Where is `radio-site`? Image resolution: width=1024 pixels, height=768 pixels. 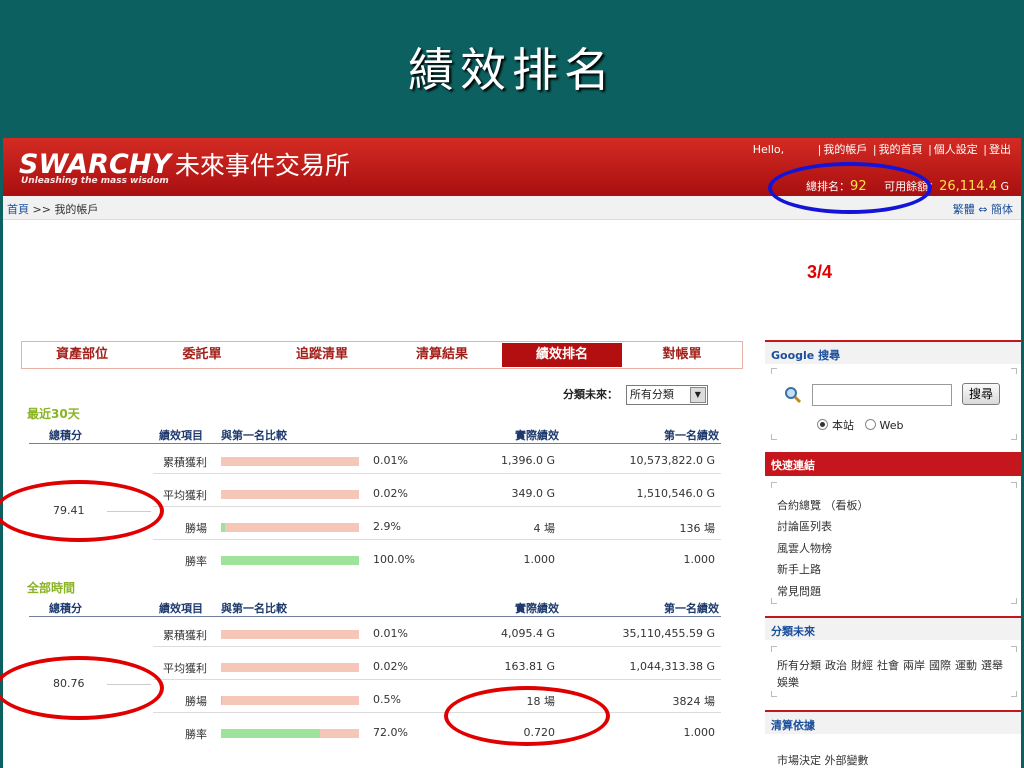 radio-site is located at coordinates (822, 424).